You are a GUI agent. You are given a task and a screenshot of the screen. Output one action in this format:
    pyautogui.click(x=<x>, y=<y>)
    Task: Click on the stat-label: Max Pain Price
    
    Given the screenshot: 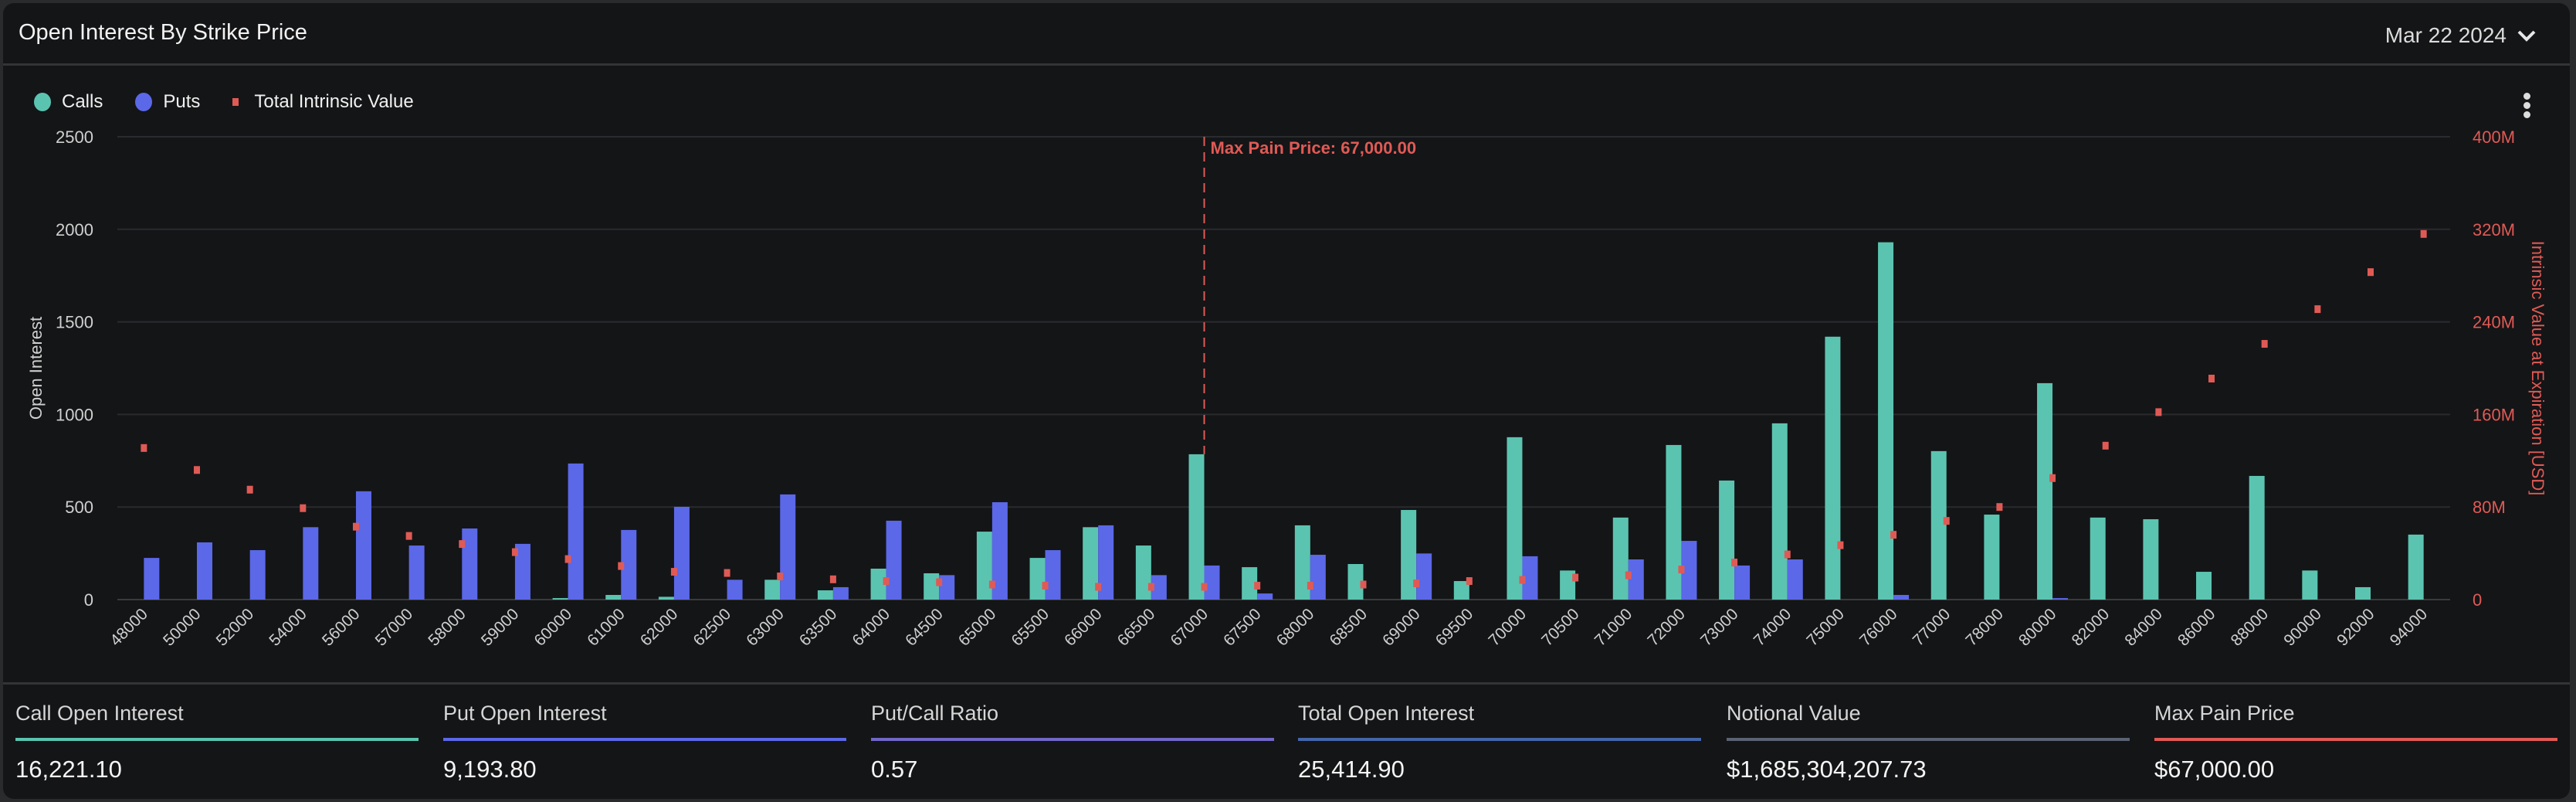 What is the action you would take?
    pyautogui.click(x=2224, y=714)
    